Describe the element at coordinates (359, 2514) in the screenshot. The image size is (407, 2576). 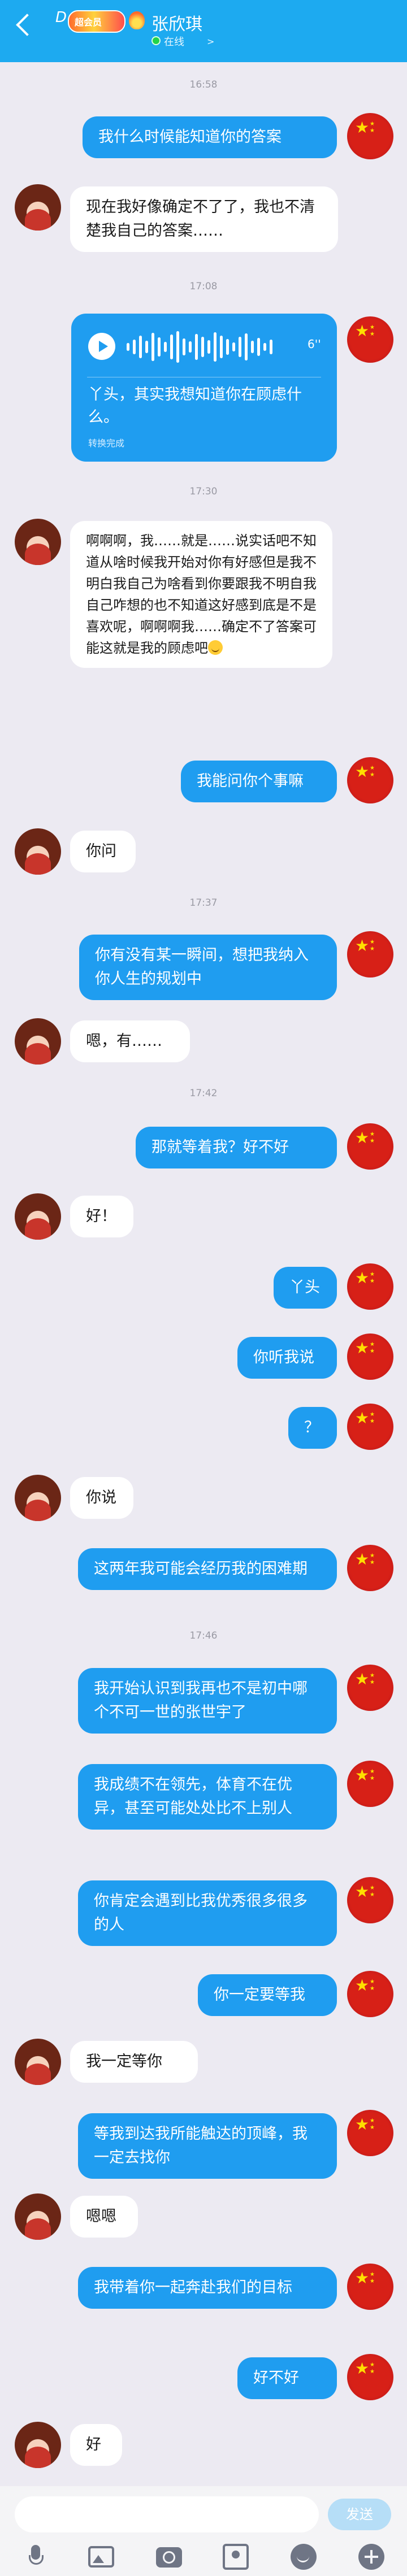
I see `send-button: 发送` at that location.